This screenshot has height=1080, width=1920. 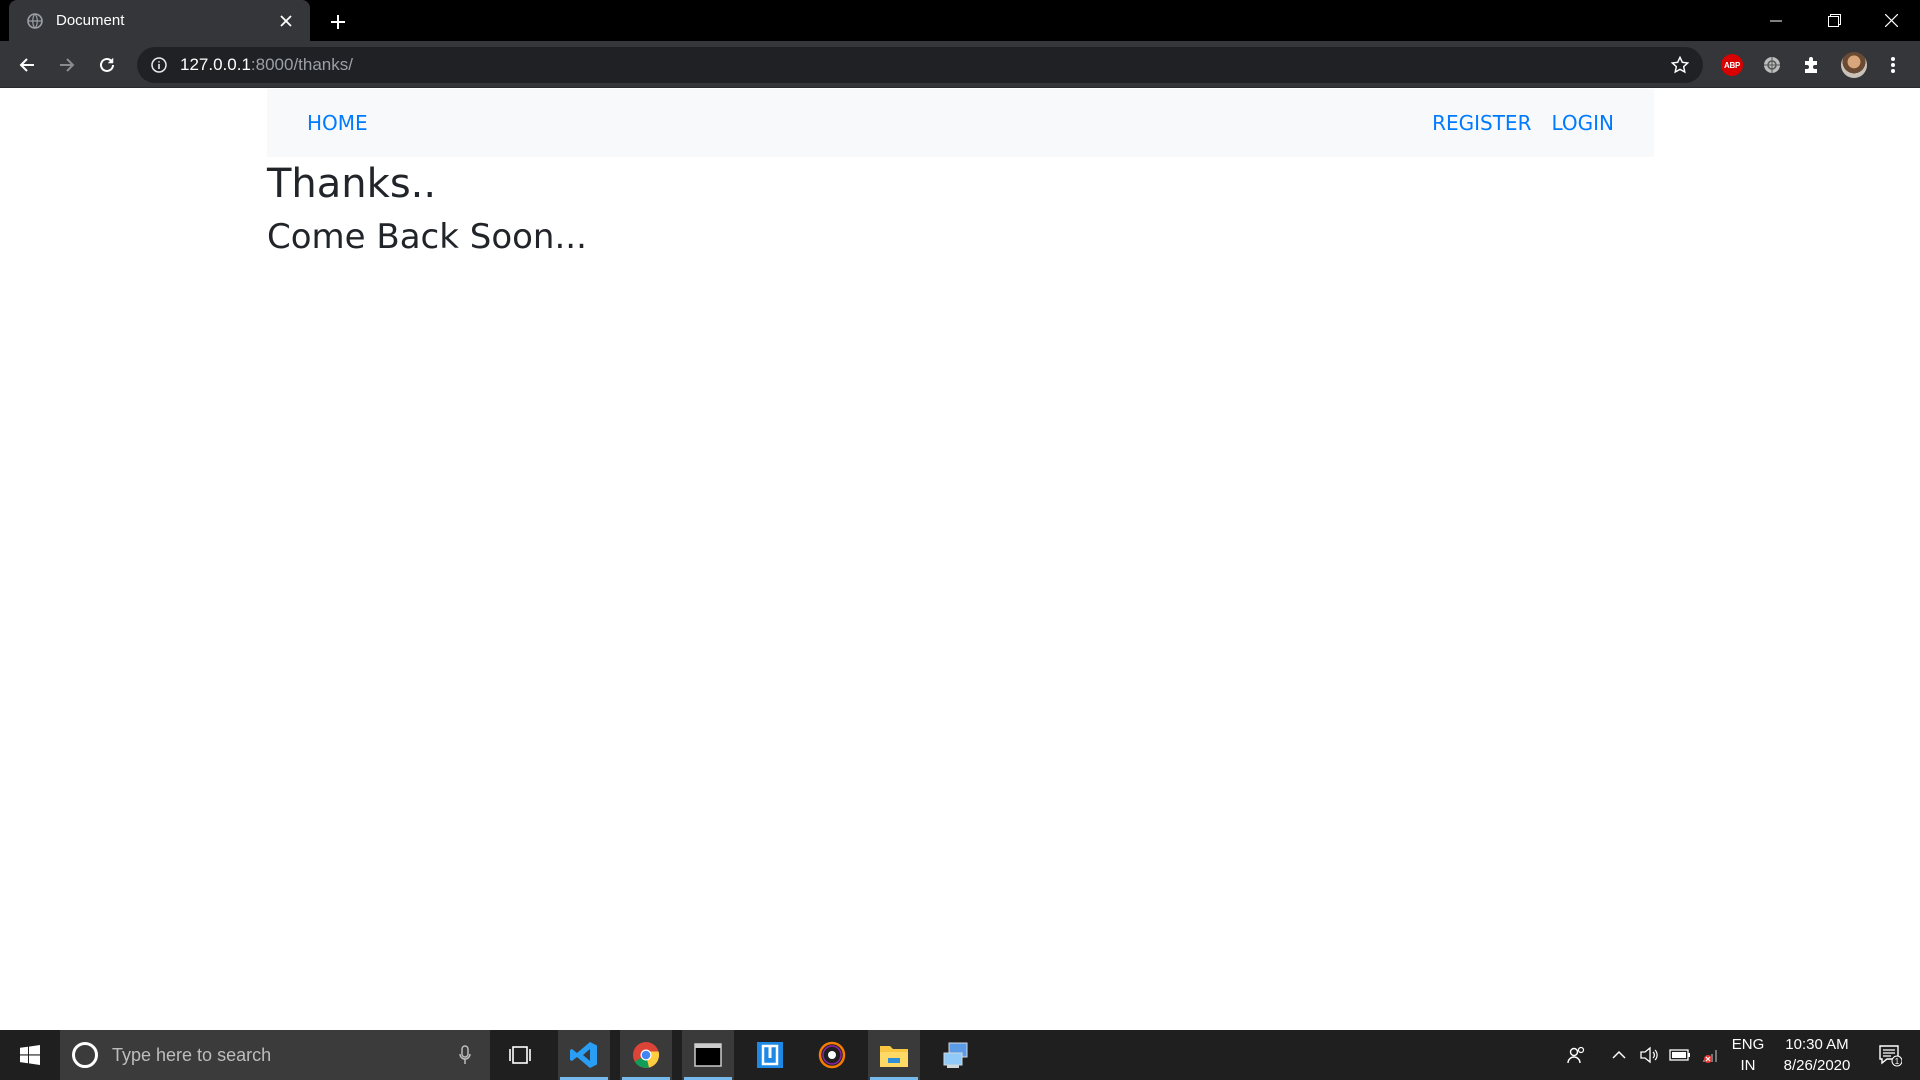 I want to click on browser-tabstrip: Document, so click(x=960, y=20).